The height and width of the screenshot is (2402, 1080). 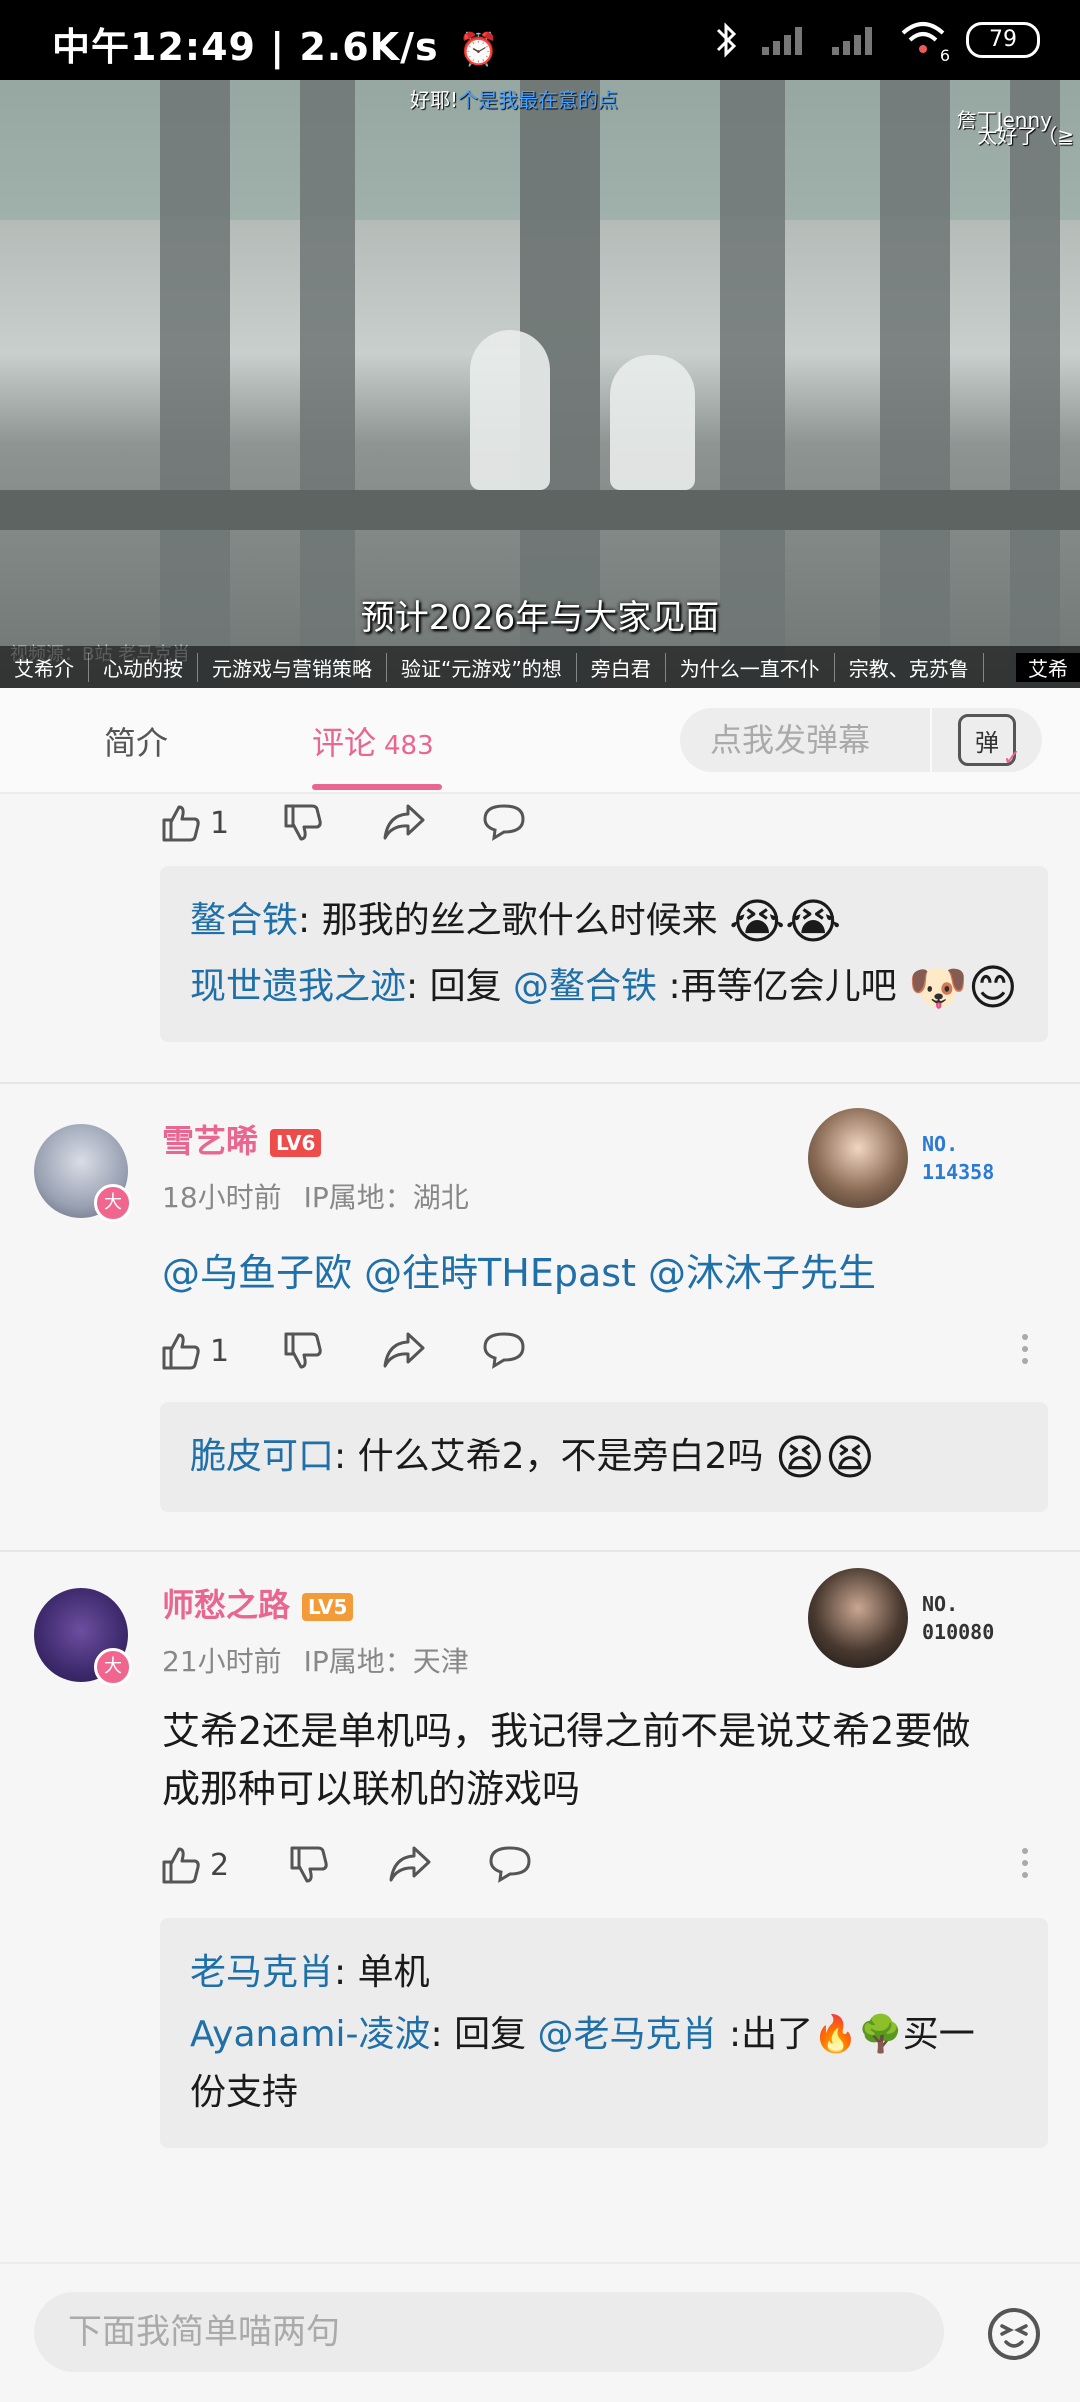 What do you see at coordinates (540, 741) in the screenshot?
I see `tab-bar: 简介 评论 483 点我发弹幕 弹 ✓` at bounding box center [540, 741].